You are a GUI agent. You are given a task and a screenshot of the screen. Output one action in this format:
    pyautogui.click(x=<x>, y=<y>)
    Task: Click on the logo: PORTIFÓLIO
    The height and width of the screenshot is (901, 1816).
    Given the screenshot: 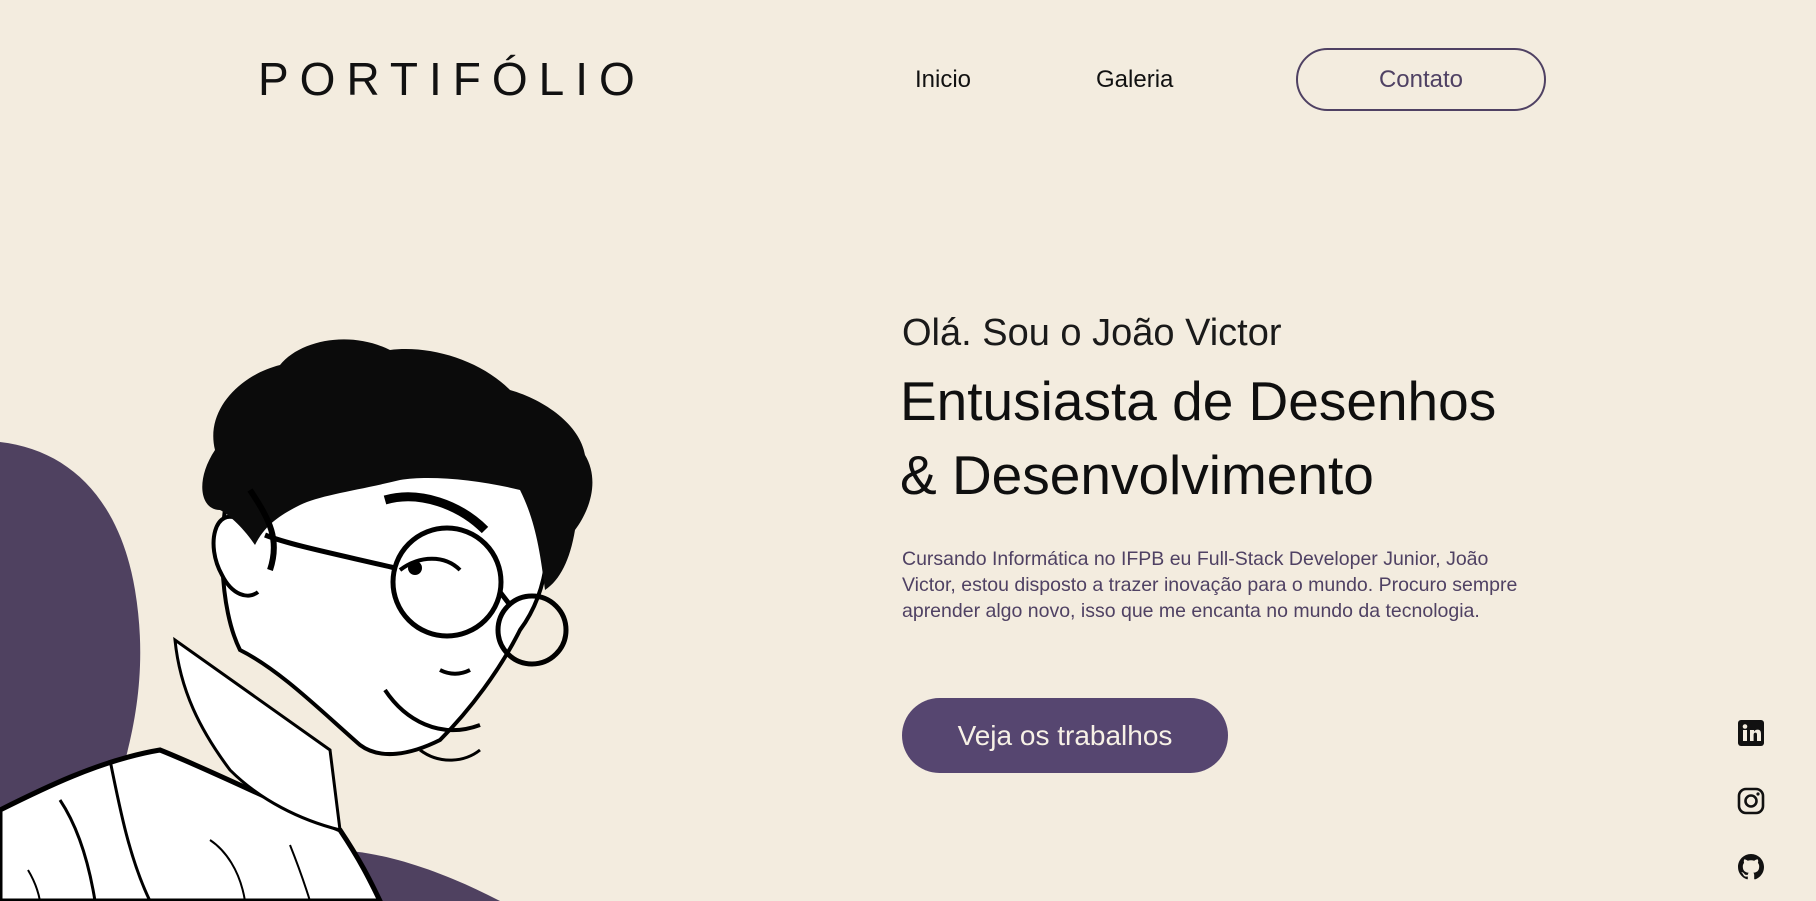 What is the action you would take?
    pyautogui.click(x=452, y=79)
    